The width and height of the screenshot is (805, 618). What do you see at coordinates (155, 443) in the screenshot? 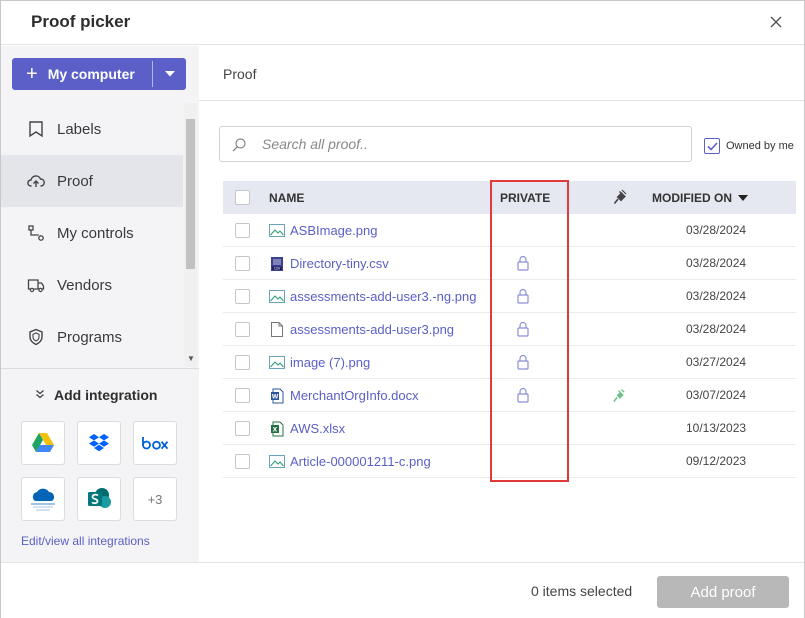
I see `box-tile` at bounding box center [155, 443].